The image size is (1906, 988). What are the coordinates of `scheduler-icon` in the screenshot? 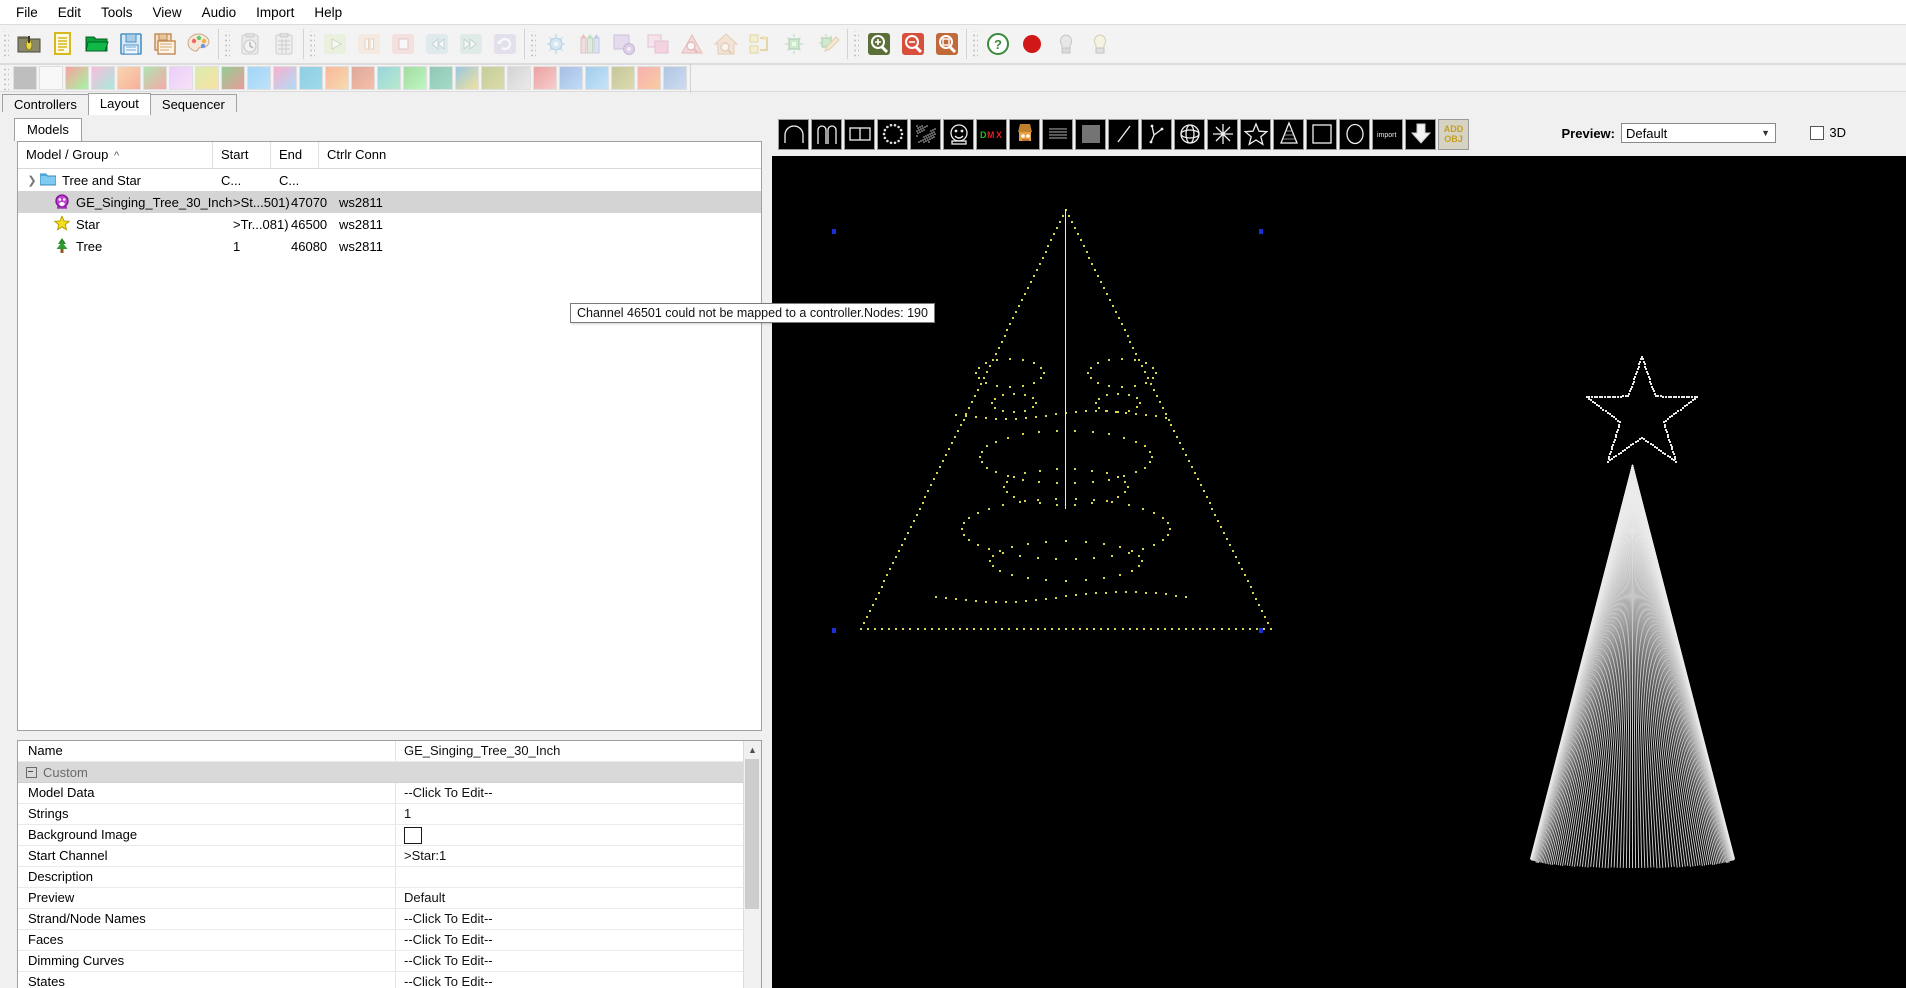 It's located at (250, 44).